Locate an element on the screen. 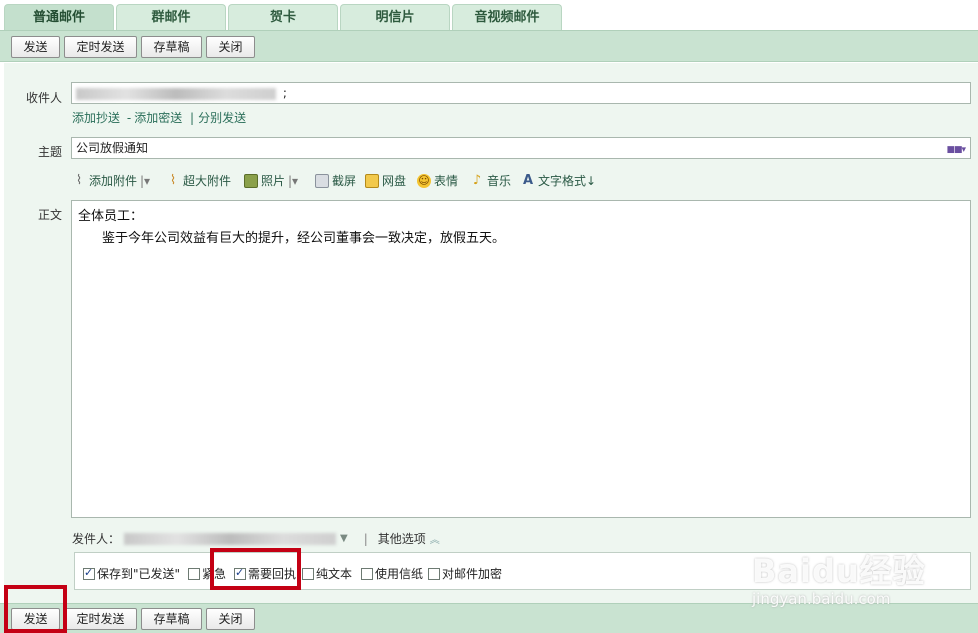 This screenshot has height=633, width=978. screenshot-label: 截屏 is located at coordinates (344, 181).